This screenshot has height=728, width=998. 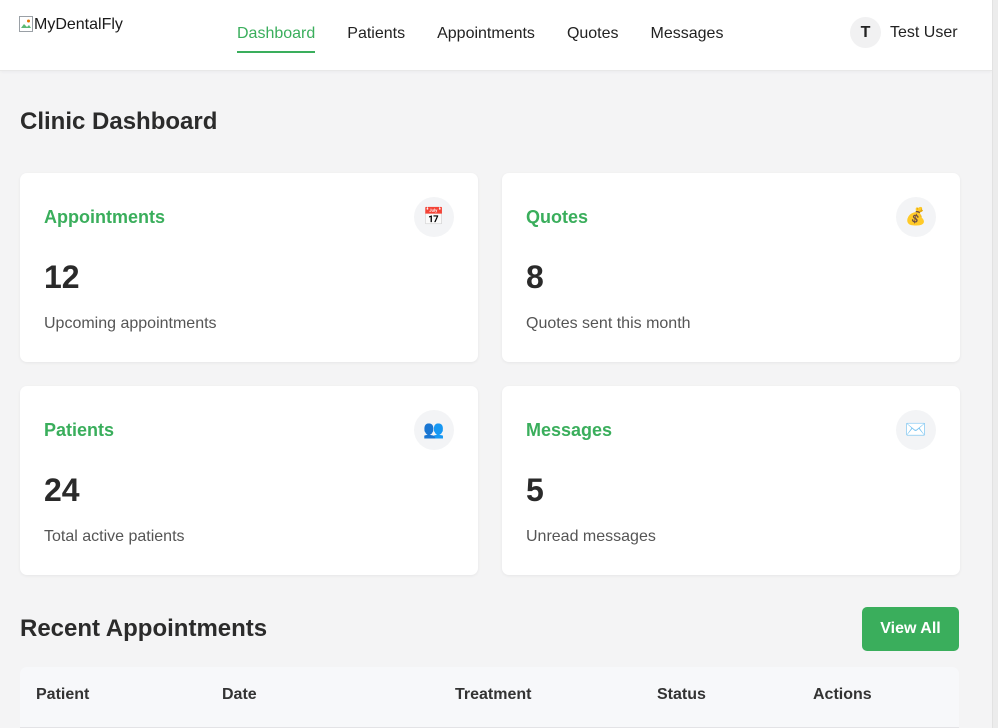 I want to click on column-header-date: Date, so click(x=239, y=695).